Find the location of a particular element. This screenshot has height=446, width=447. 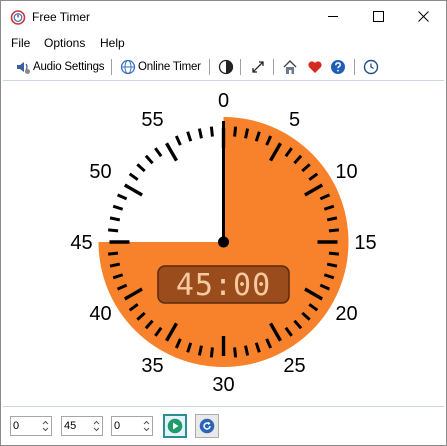

time-display-text: 45:00 is located at coordinates (223, 285).